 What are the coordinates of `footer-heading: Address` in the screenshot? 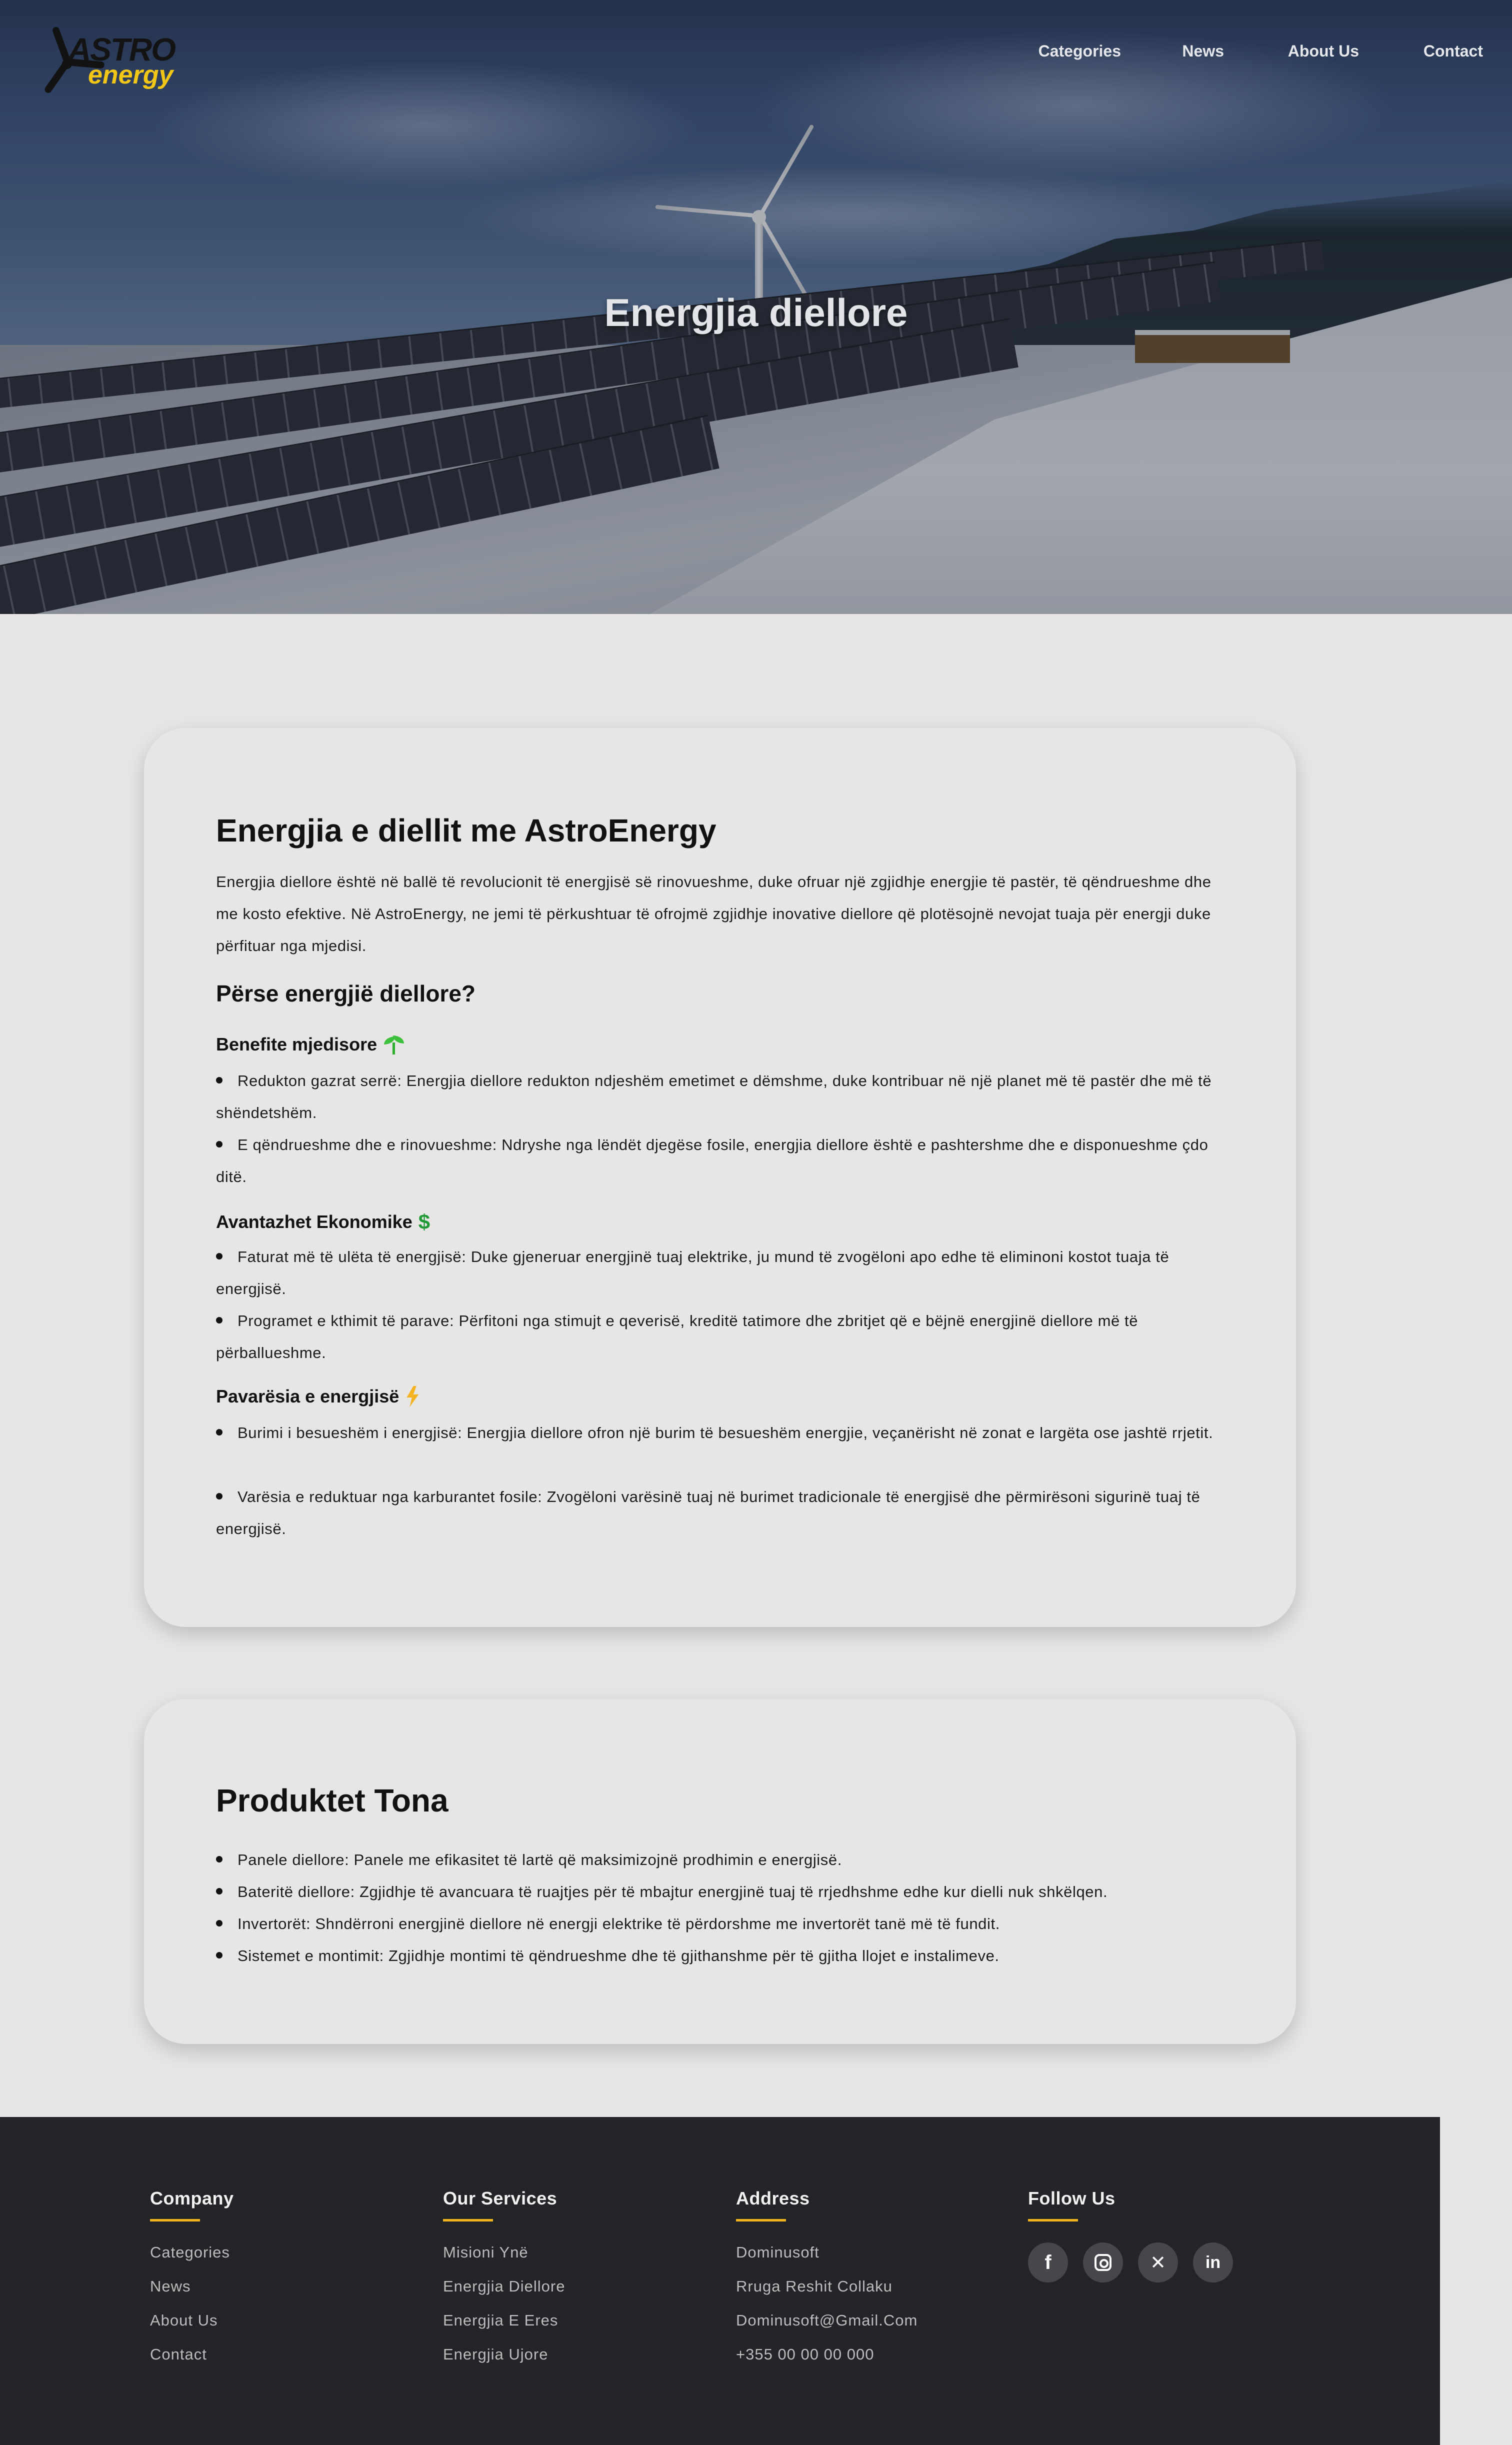 It's located at (773, 2198).